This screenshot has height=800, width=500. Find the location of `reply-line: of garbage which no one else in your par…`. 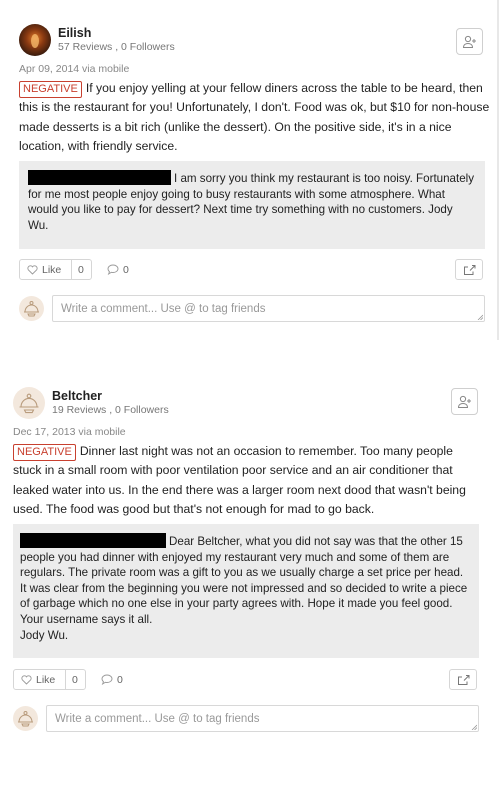

reply-line: of garbage which no one else in your par… is located at coordinates (236, 604).